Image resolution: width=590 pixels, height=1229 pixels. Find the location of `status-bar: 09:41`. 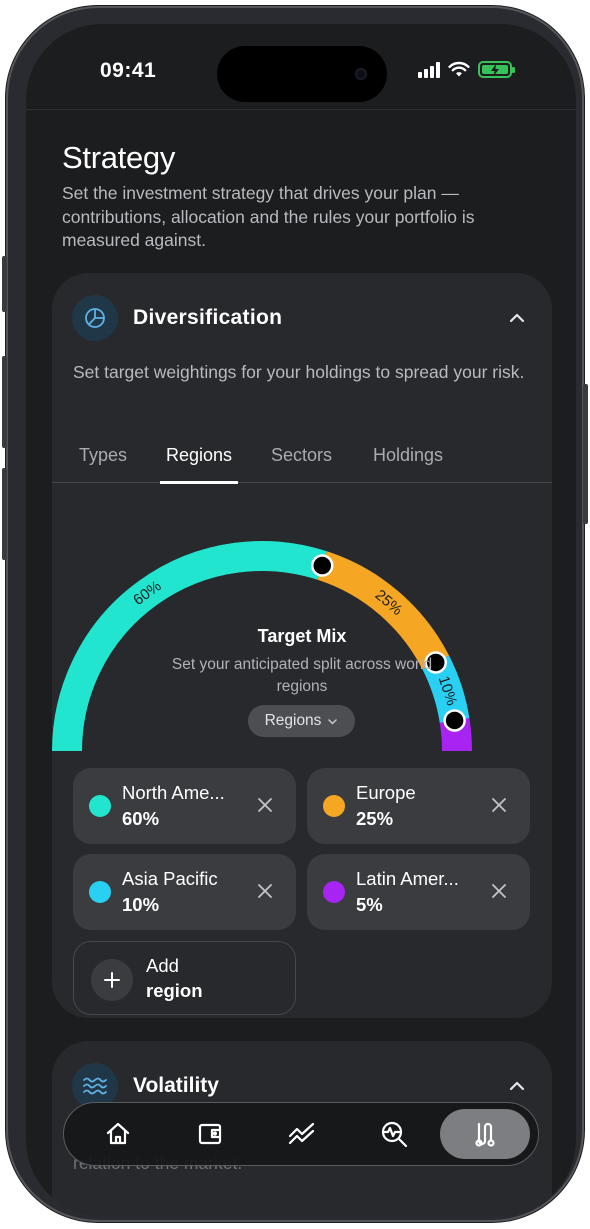

status-bar: 09:41 is located at coordinates (301, 67).